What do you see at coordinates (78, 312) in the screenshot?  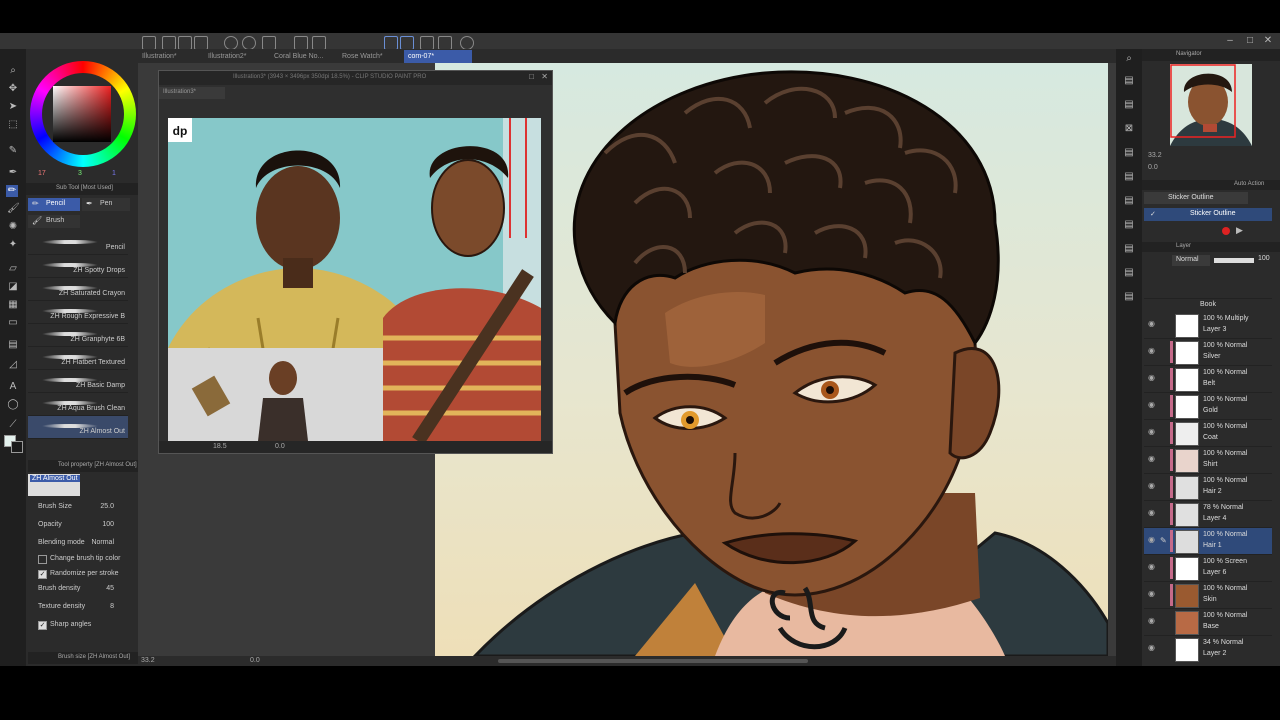 I see `brush-item: ZH Rough Expressive B` at bounding box center [78, 312].